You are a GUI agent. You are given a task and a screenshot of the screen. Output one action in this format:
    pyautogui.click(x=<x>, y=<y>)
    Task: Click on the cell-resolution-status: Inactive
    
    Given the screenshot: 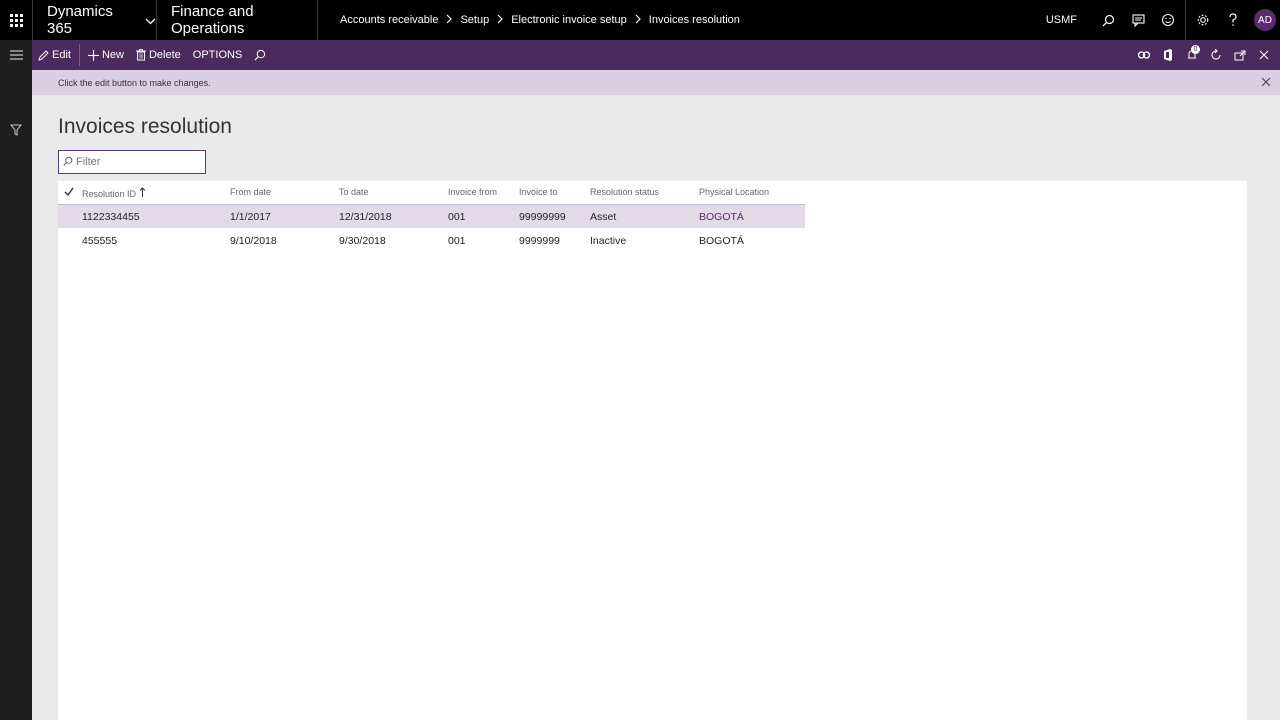 What is the action you would take?
    pyautogui.click(x=608, y=241)
    